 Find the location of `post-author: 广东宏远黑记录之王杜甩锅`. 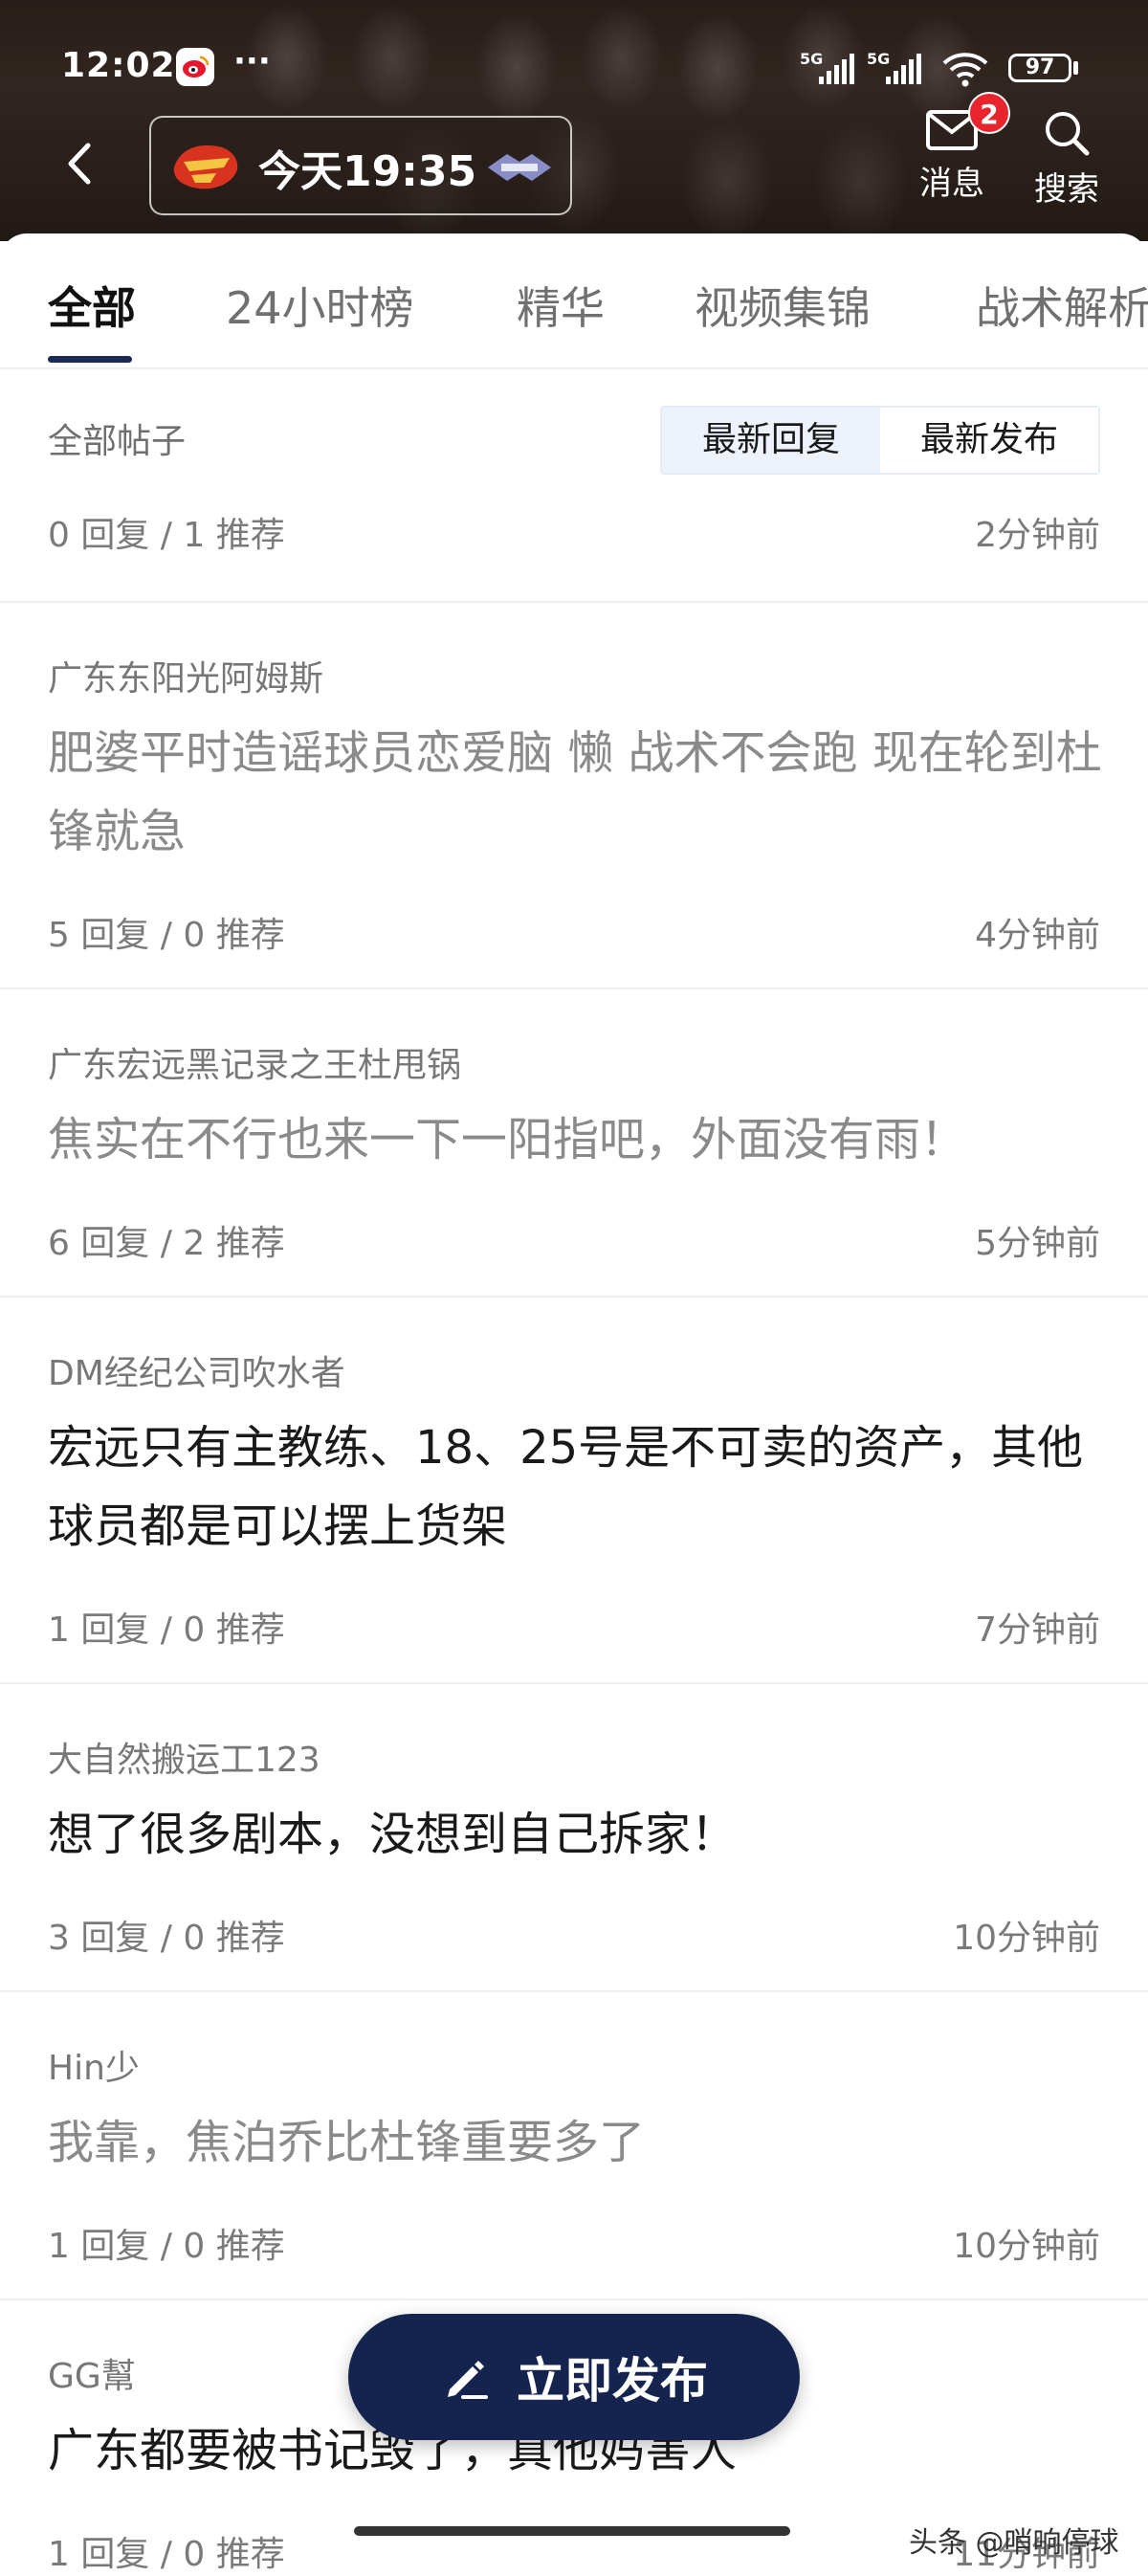

post-author: 广东宏远黑记录之王杜甩锅 is located at coordinates (255, 1065).